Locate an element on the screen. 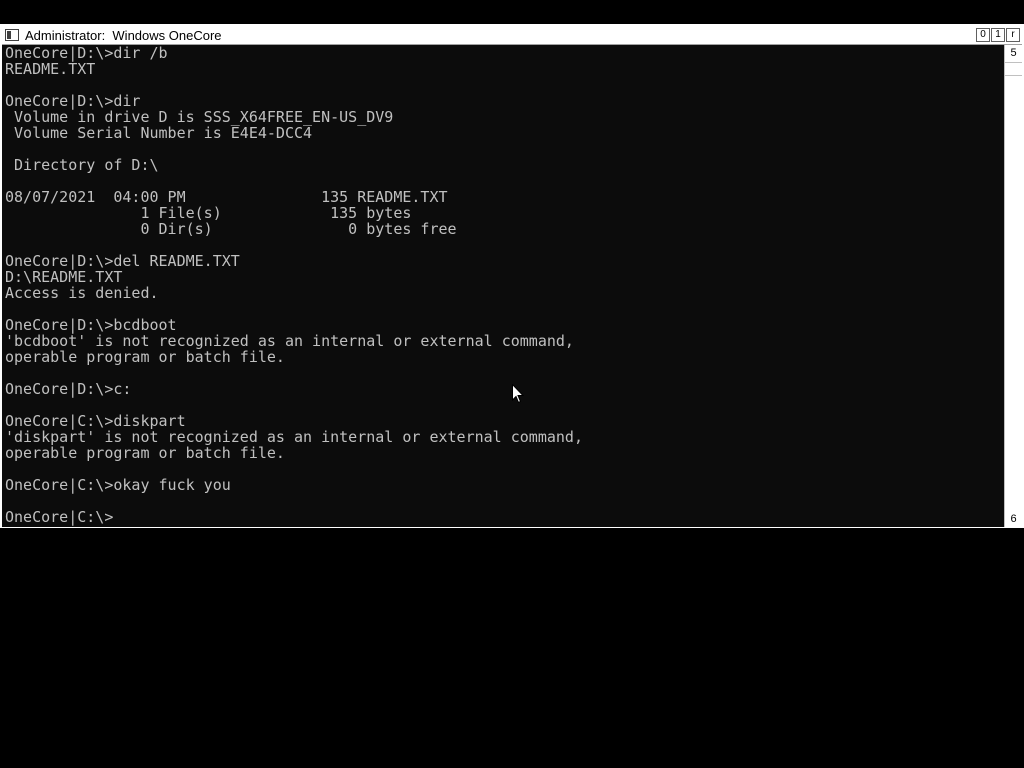 The height and width of the screenshot is (768, 1024). console-line: OneCore|D:\>del README.TXT is located at coordinates (122, 261).